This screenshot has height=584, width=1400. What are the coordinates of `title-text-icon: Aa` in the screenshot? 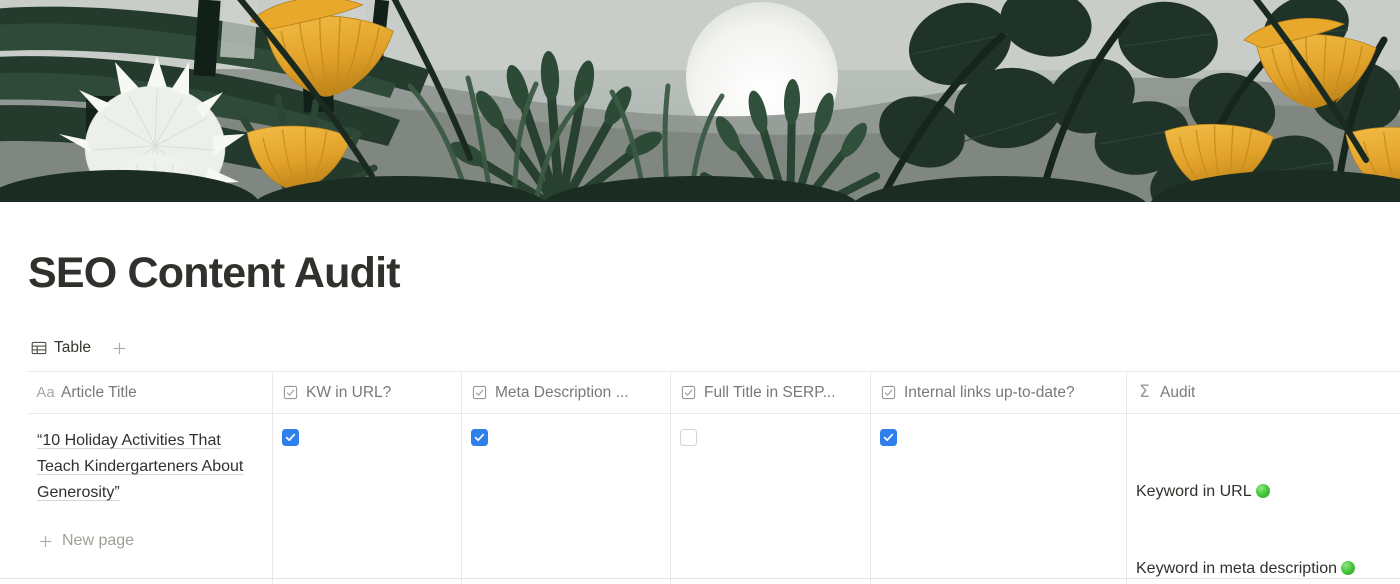 It's located at (45, 392).